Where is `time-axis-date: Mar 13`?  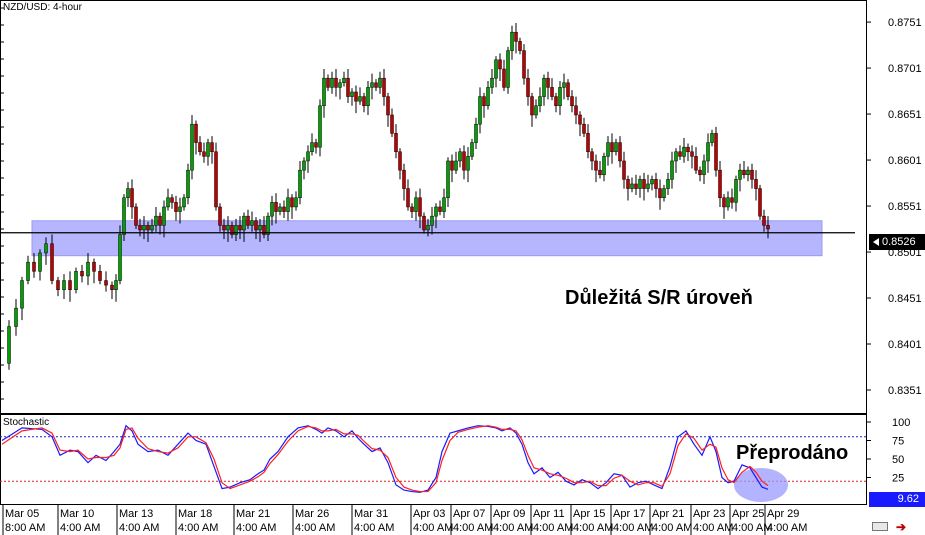
time-axis-date: Mar 13 is located at coordinates (136, 514).